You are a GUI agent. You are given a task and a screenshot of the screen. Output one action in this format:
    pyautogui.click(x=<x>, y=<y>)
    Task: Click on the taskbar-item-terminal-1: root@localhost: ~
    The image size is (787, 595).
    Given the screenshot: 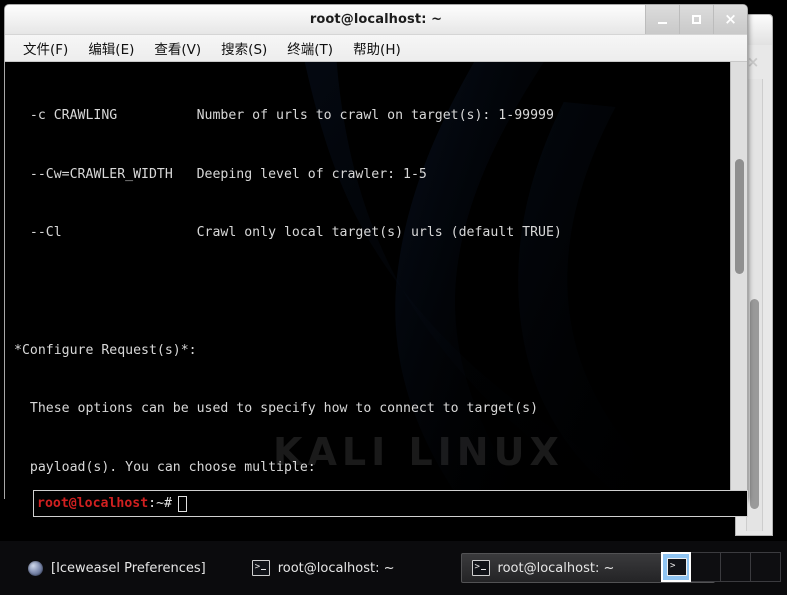 What is the action you would take?
    pyautogui.click(x=323, y=568)
    